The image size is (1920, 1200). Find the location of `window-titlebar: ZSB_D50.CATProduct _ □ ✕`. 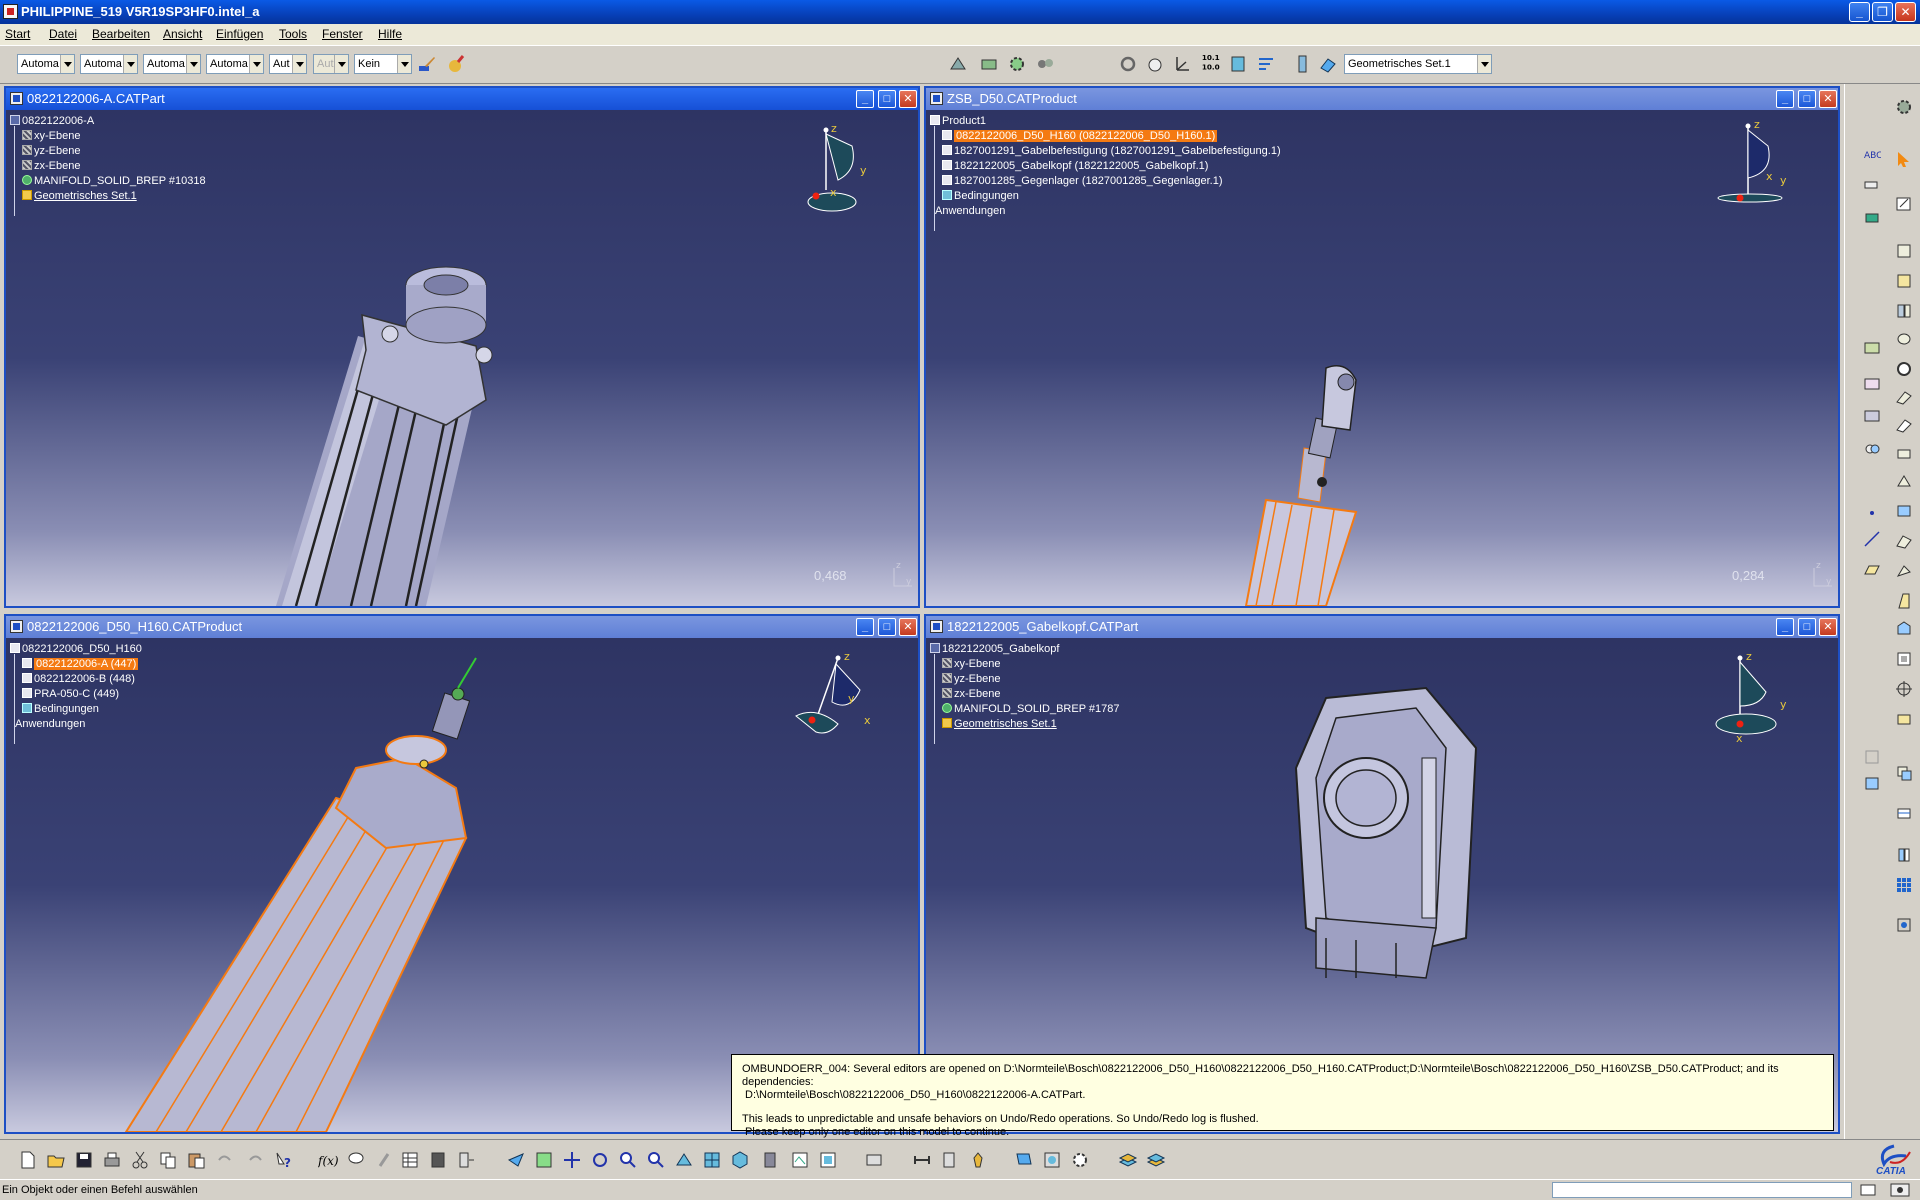

window-titlebar: ZSB_D50.CATProduct _ □ ✕ is located at coordinates (1382, 99).